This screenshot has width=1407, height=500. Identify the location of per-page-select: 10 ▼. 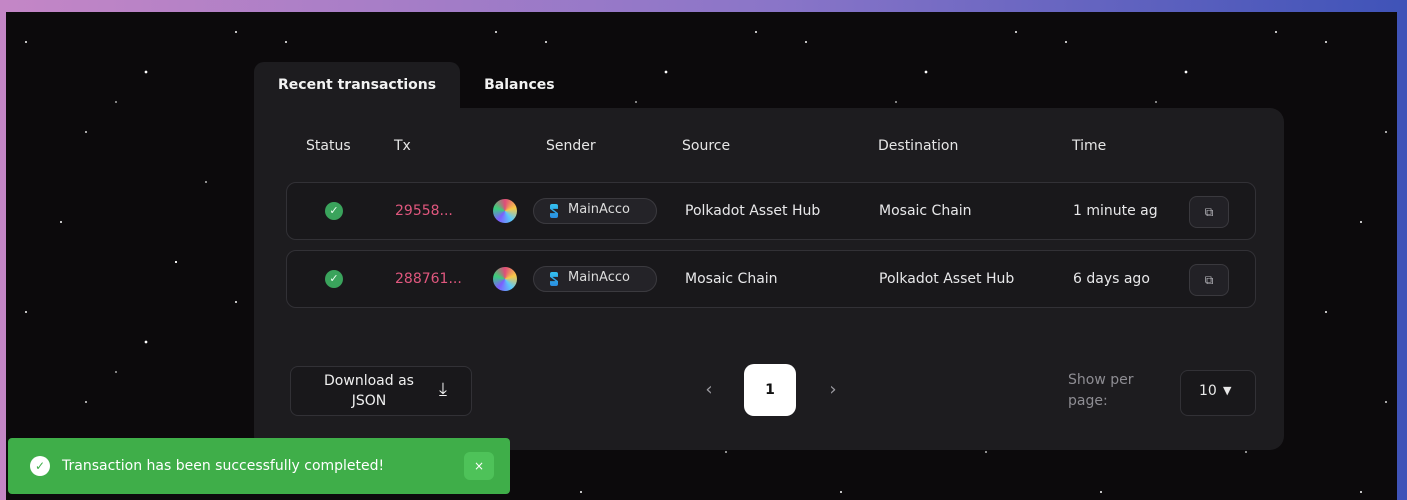
(1218, 393).